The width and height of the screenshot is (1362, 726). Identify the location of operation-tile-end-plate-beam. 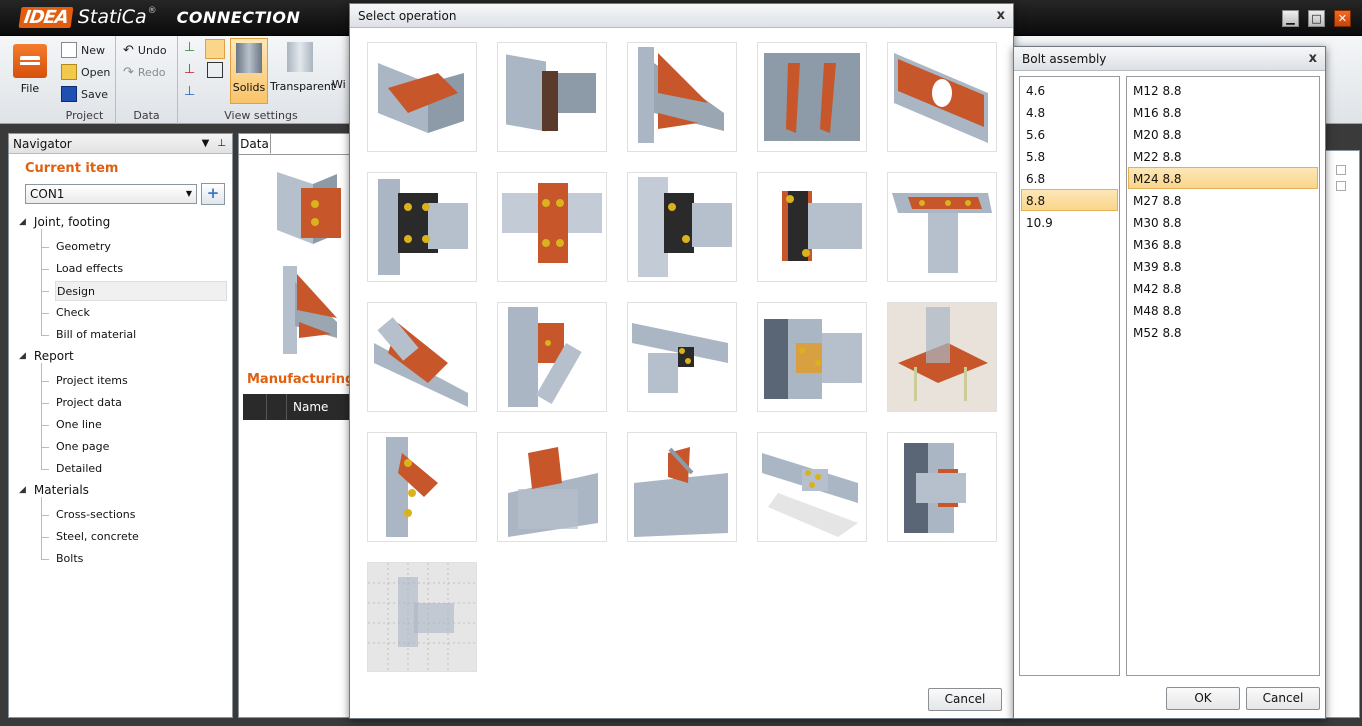
(422, 97).